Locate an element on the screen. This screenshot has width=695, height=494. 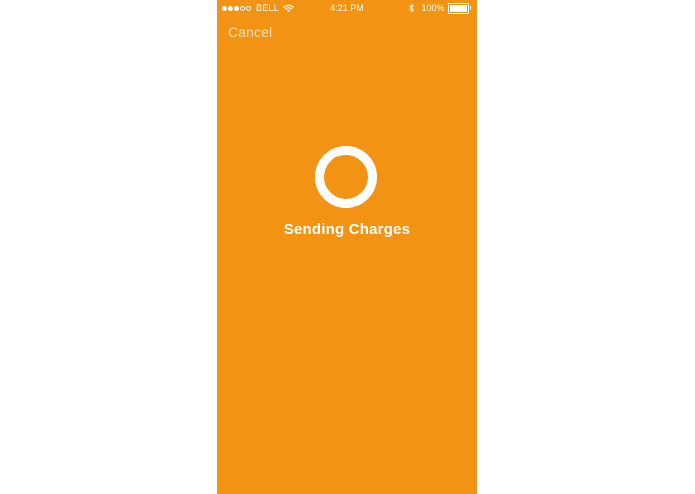
bluetooth-icon is located at coordinates (412, 8).